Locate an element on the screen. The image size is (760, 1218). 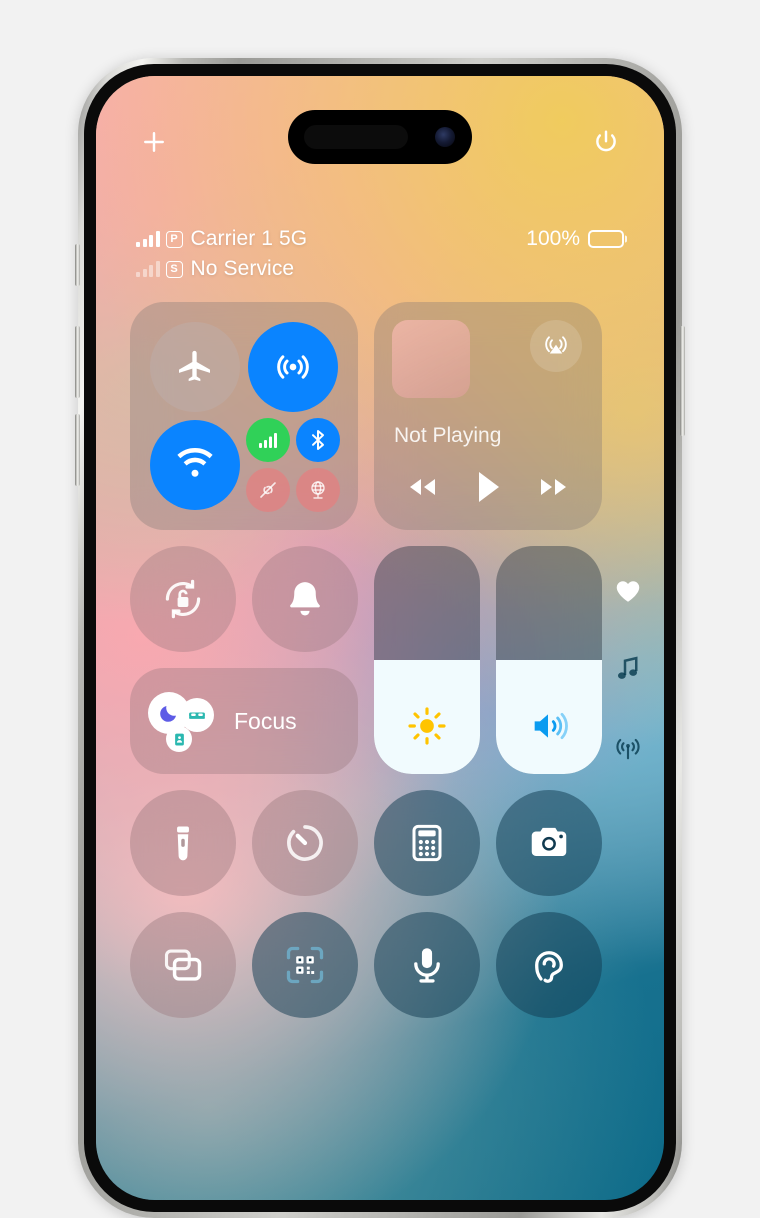
voice-memo-button is located at coordinates (427, 965).